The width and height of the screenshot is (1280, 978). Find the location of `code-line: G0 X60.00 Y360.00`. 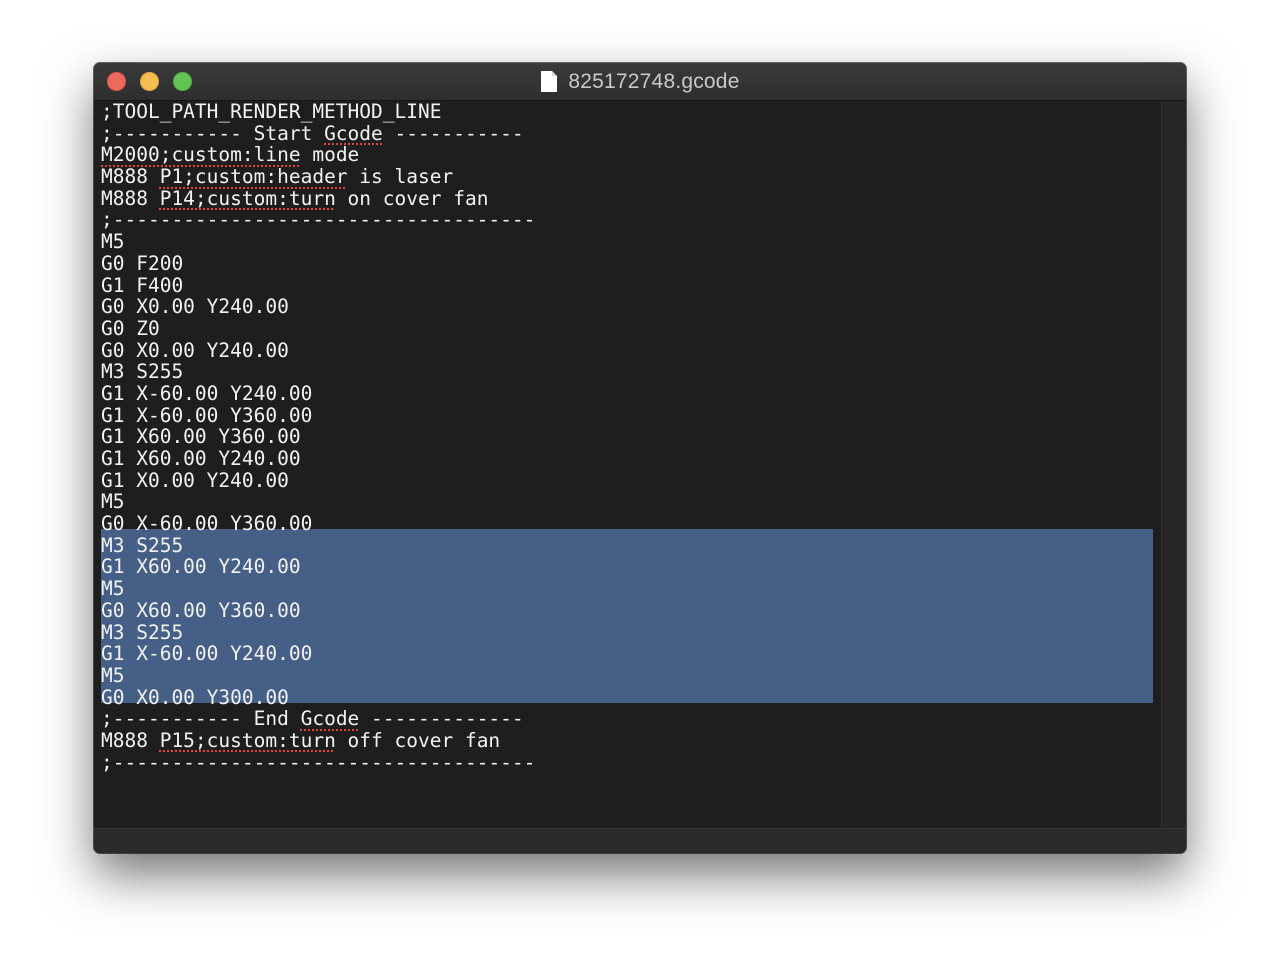

code-line: G0 X60.00 Y360.00 is located at coordinates (318, 610).